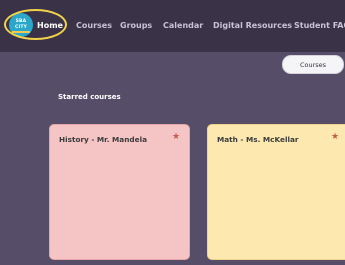 The image size is (345, 265). I want to click on course-card-title: Math - Ms. McKellar, so click(257, 139).